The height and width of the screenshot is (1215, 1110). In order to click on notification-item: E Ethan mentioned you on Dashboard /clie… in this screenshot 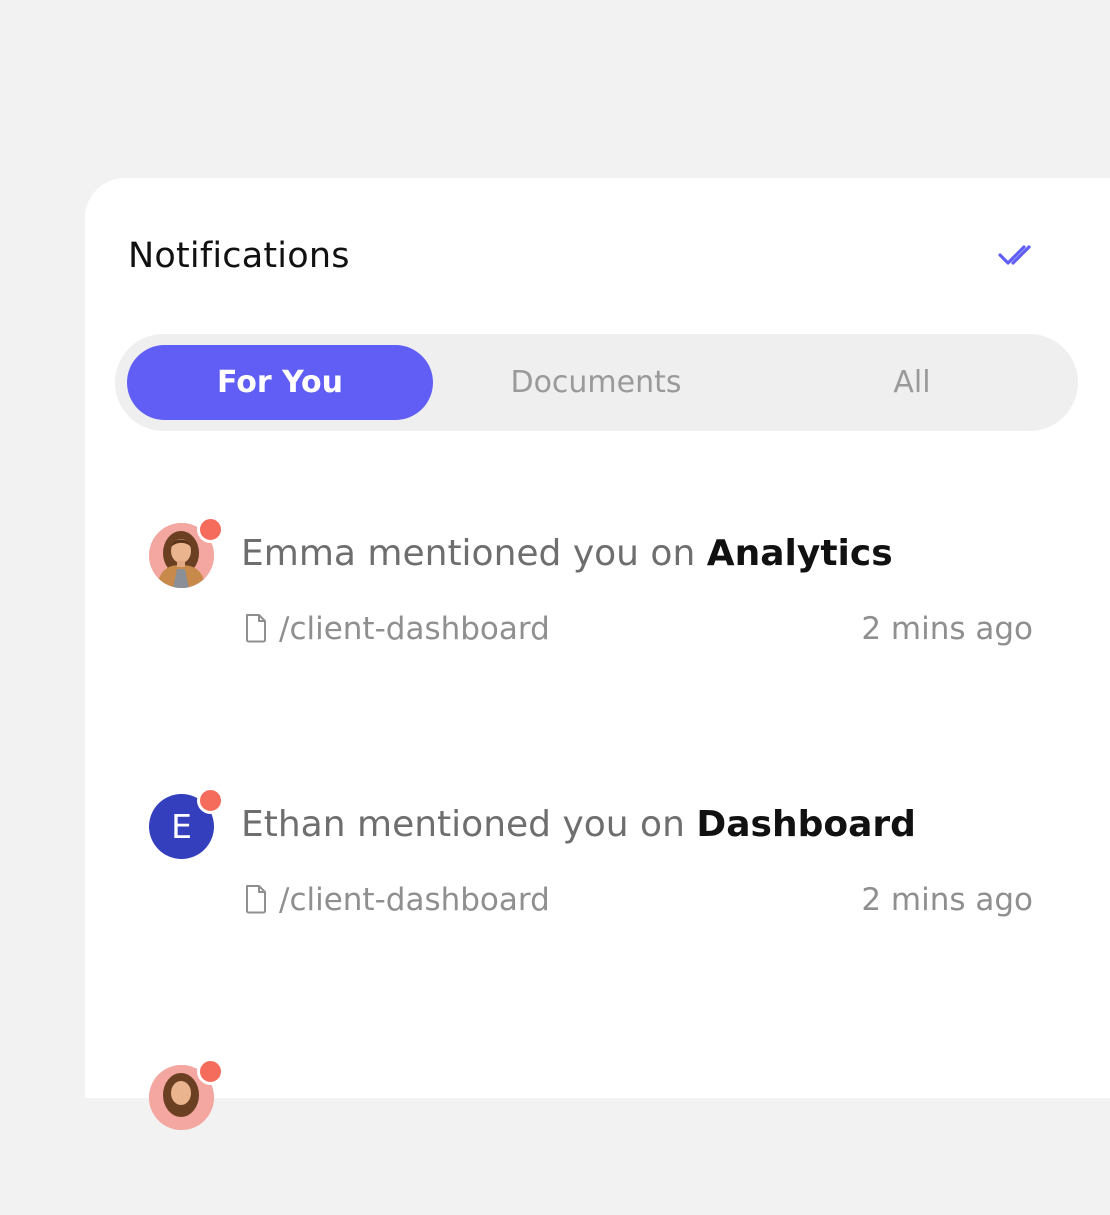, I will do `click(597, 865)`.